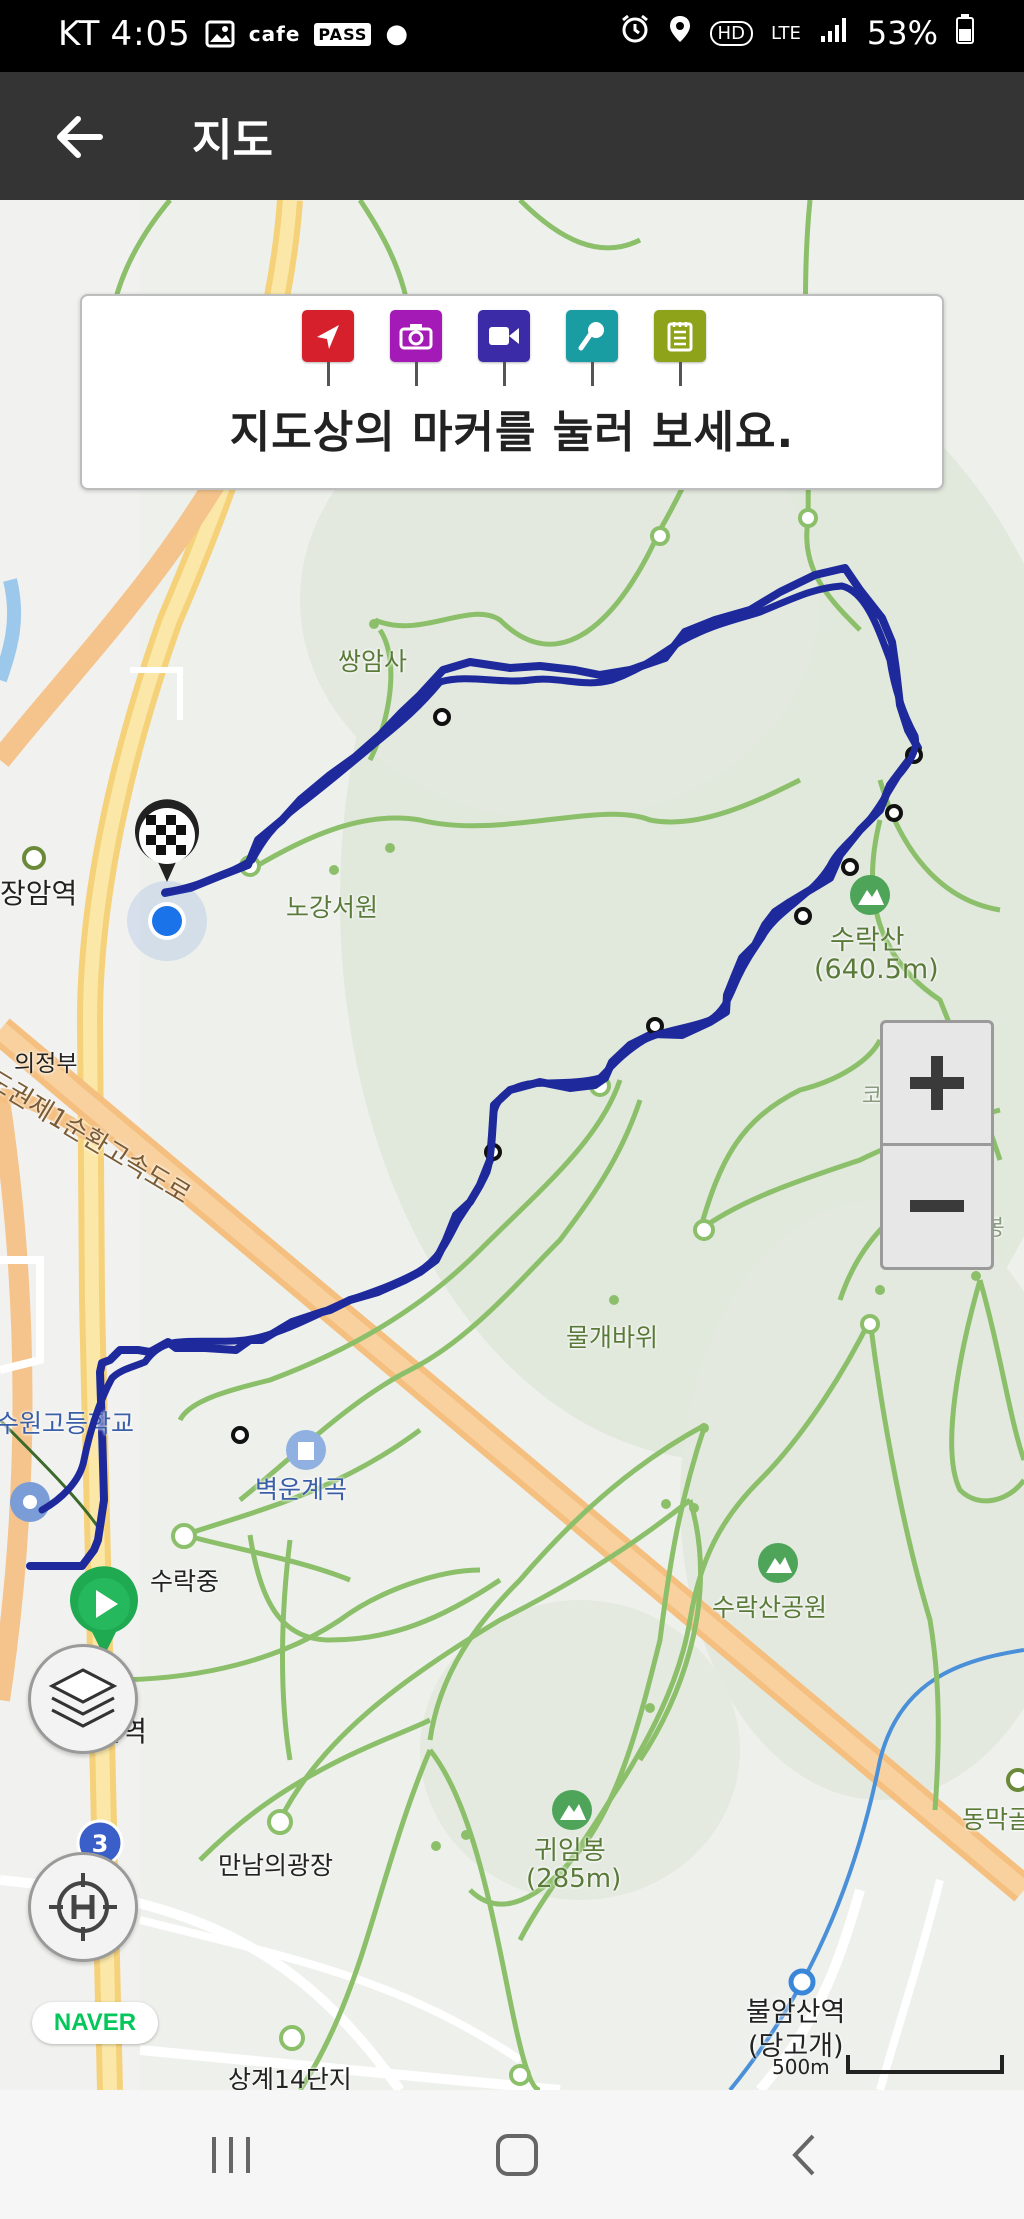 The height and width of the screenshot is (2219, 1024). Describe the element at coordinates (329, 352) in the screenshot. I see `flag-marker-icon` at that location.